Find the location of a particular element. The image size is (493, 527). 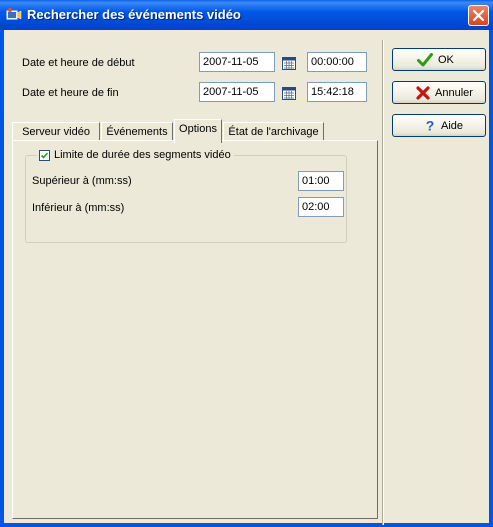

lower-limit-field: 02:00 is located at coordinates (321, 207).